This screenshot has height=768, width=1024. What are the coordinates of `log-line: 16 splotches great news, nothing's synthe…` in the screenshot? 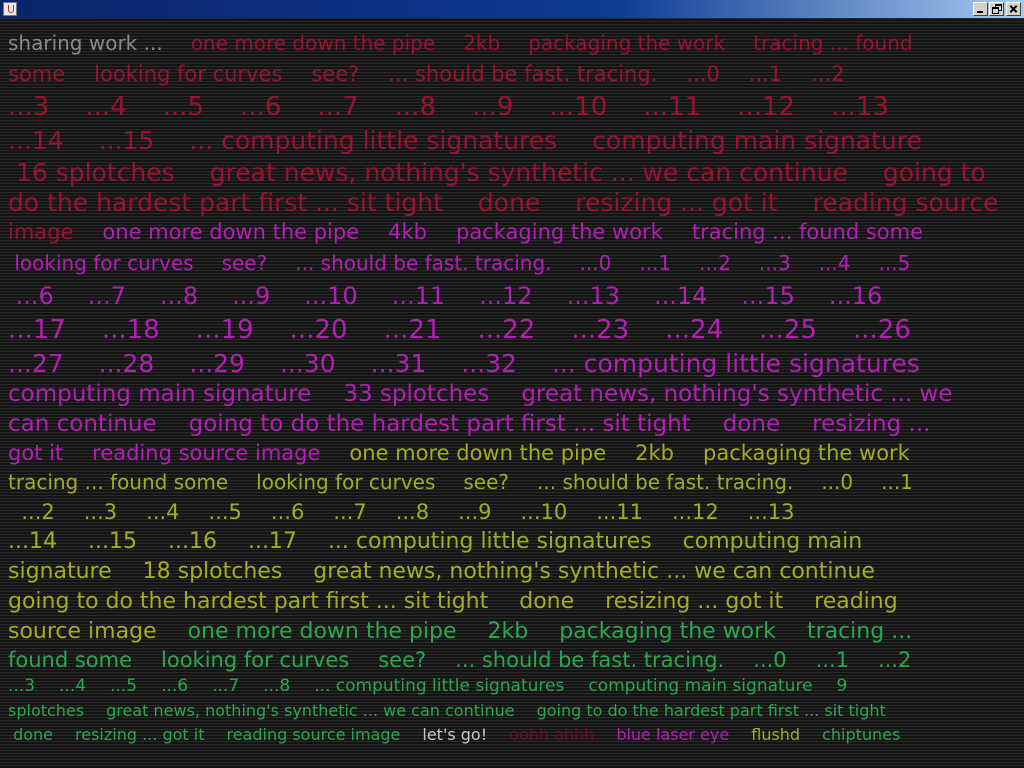 It's located at (510, 172).